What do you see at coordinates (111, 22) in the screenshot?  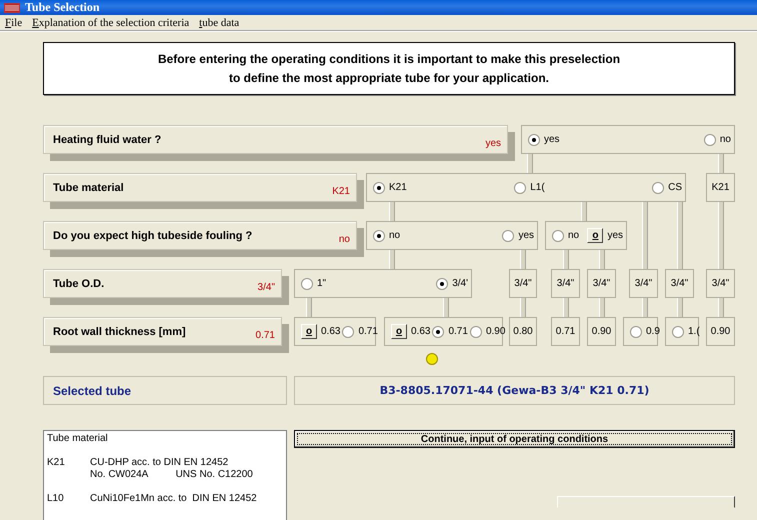 I see `menu-item: Explanation of the selection criteria` at bounding box center [111, 22].